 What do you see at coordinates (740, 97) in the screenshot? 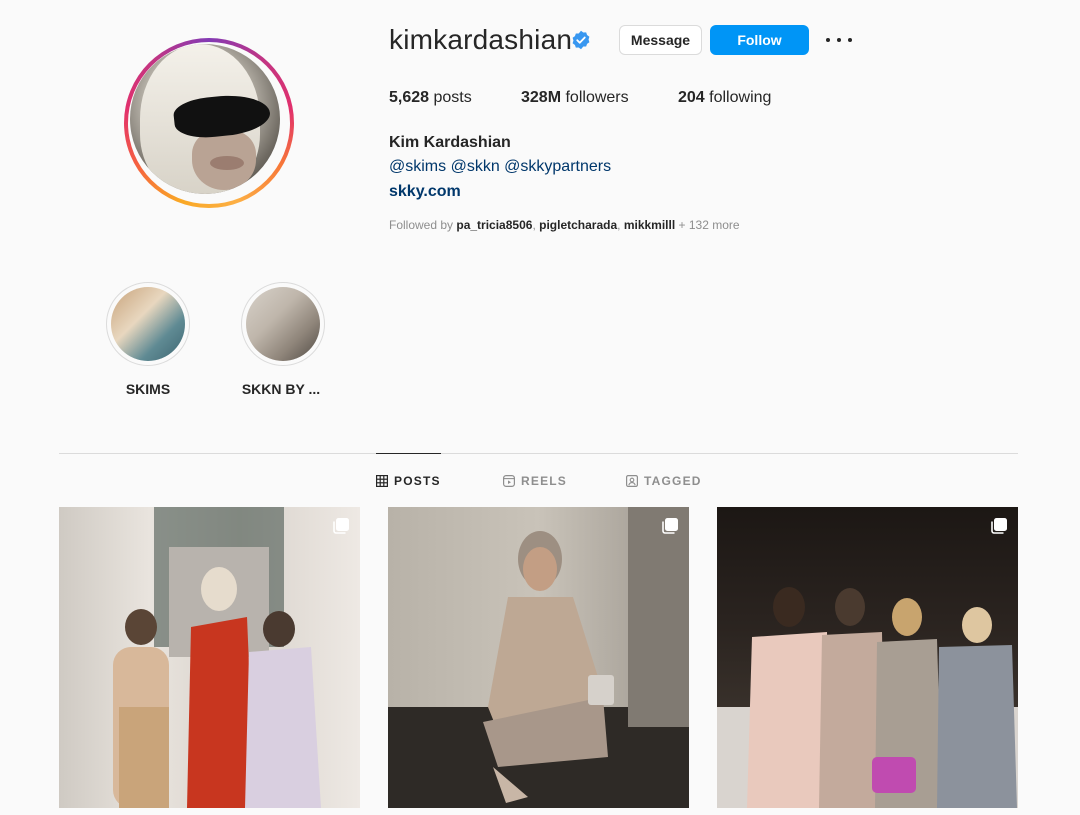
I see `following-label: following` at bounding box center [740, 97].